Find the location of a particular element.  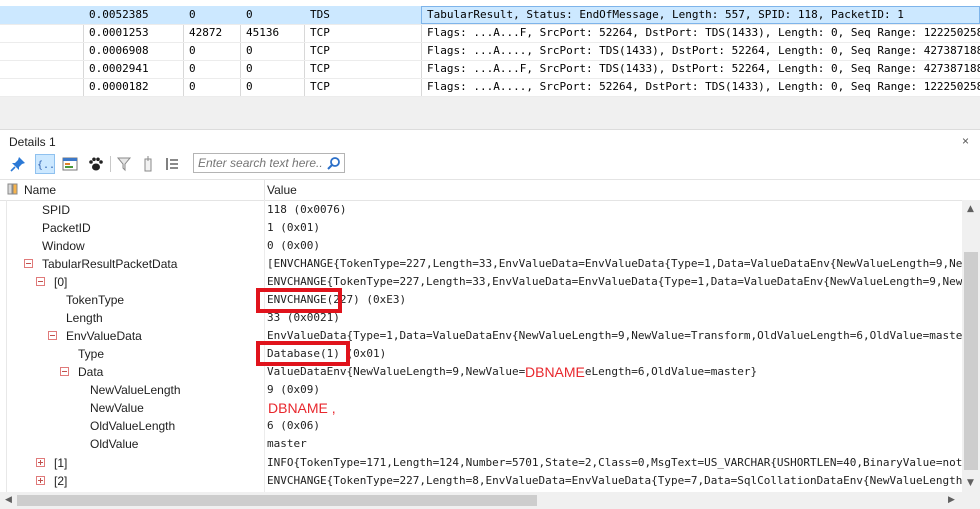

field-name: OldValue is located at coordinates (114, 444).